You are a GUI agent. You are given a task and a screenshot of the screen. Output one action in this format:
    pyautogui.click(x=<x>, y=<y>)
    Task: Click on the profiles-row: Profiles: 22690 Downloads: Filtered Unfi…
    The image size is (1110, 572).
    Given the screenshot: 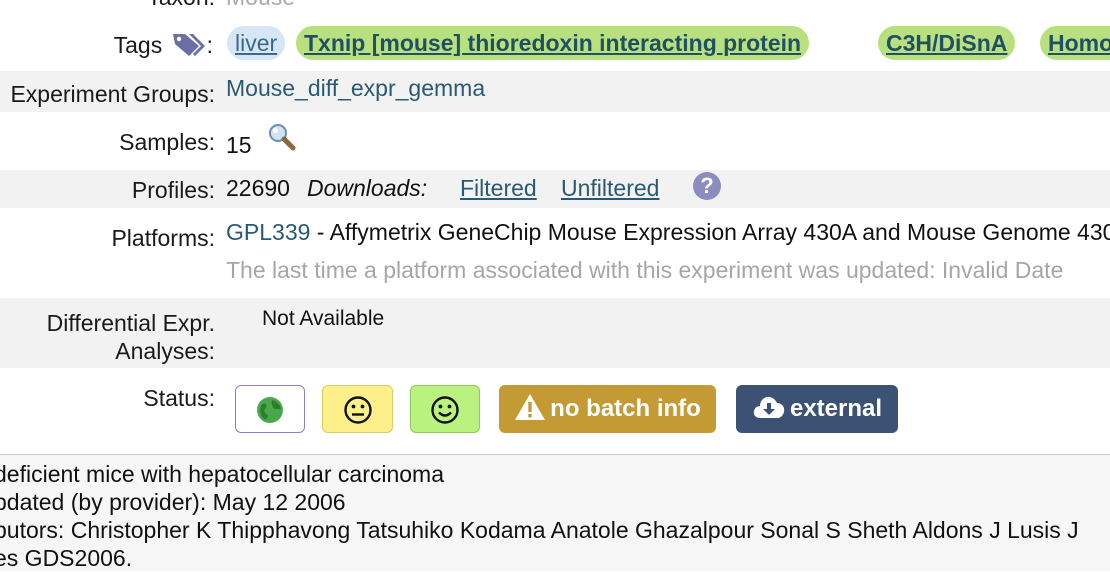 What is the action you would take?
    pyautogui.click(x=555, y=189)
    